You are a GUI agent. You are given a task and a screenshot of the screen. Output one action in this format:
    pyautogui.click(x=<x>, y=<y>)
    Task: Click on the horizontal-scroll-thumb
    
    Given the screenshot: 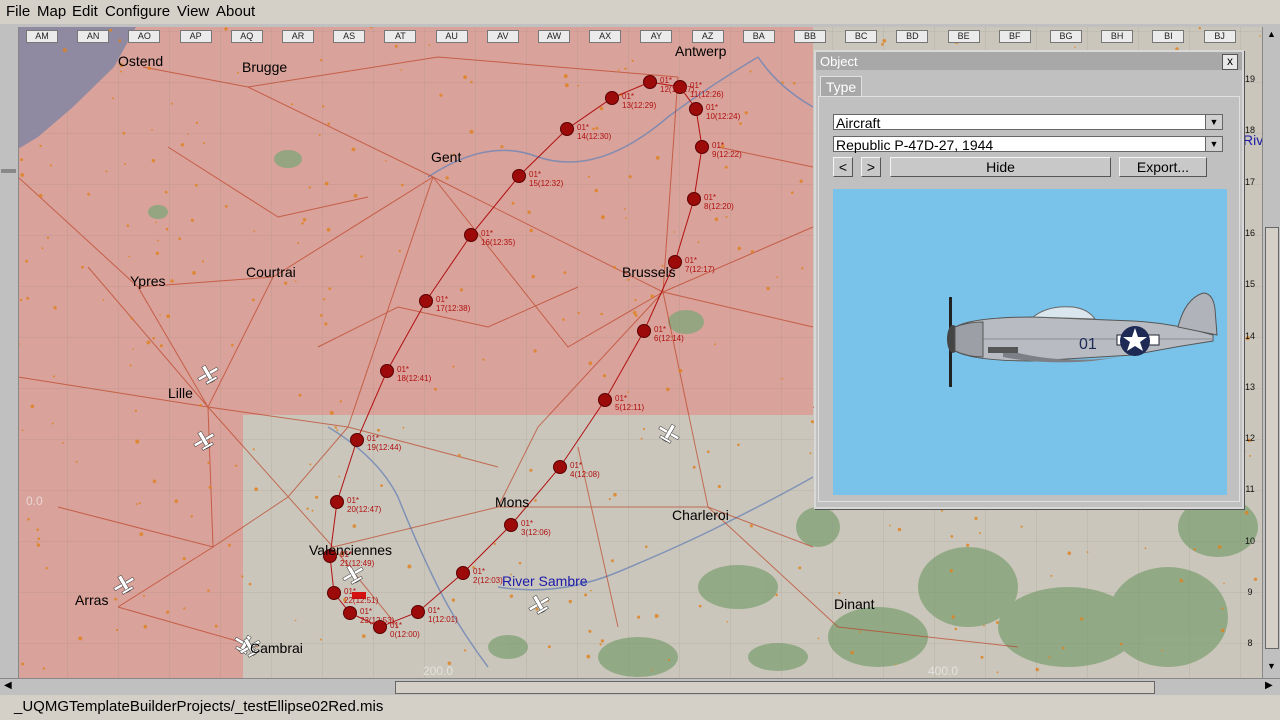 What is the action you would take?
    pyautogui.click(x=775, y=687)
    